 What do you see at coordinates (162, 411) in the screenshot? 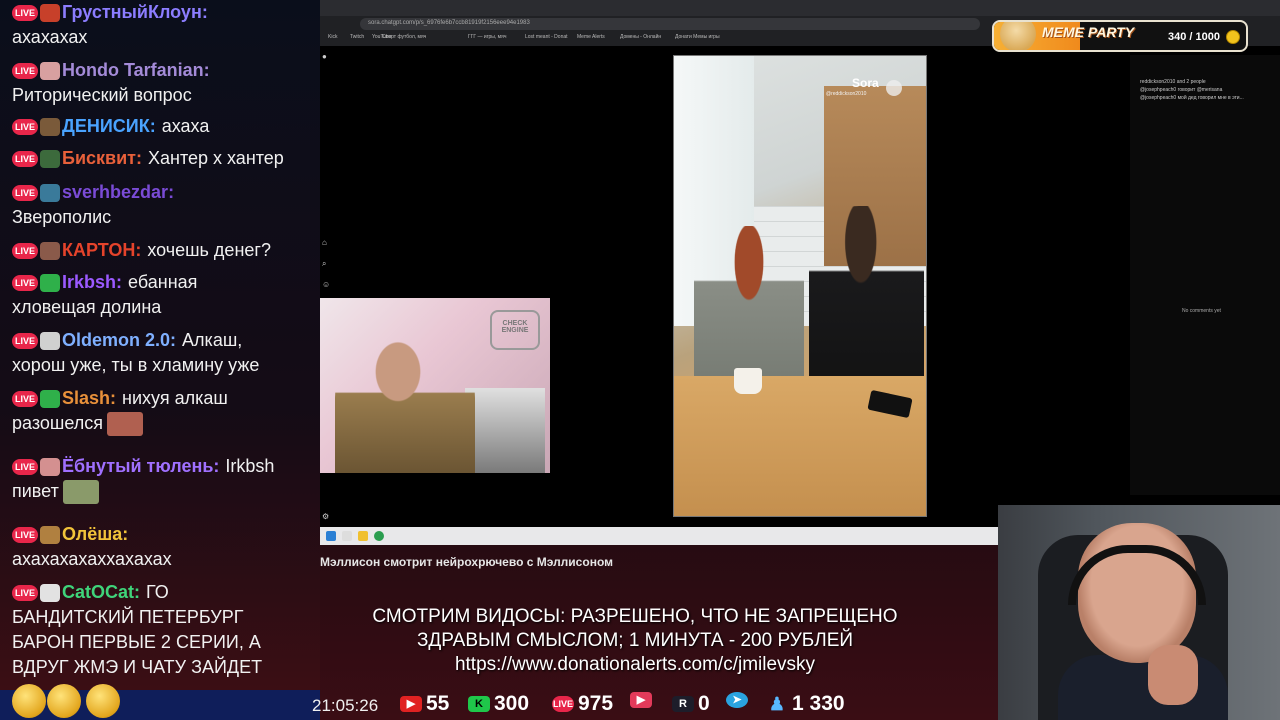
I see `chat-message: LIVE Slash: нихуя алкаш разошелся` at bounding box center [162, 411].